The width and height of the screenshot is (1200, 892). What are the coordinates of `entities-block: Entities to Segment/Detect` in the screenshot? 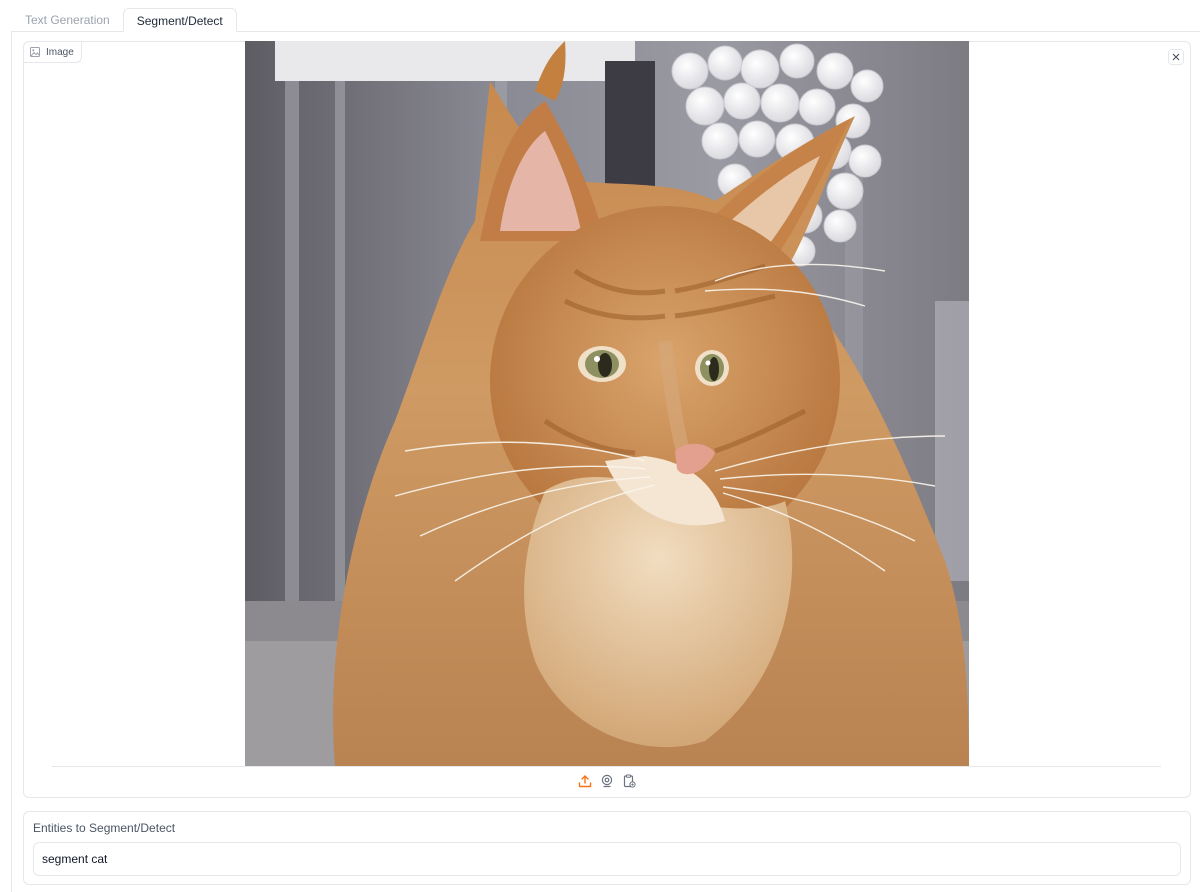 It's located at (607, 848).